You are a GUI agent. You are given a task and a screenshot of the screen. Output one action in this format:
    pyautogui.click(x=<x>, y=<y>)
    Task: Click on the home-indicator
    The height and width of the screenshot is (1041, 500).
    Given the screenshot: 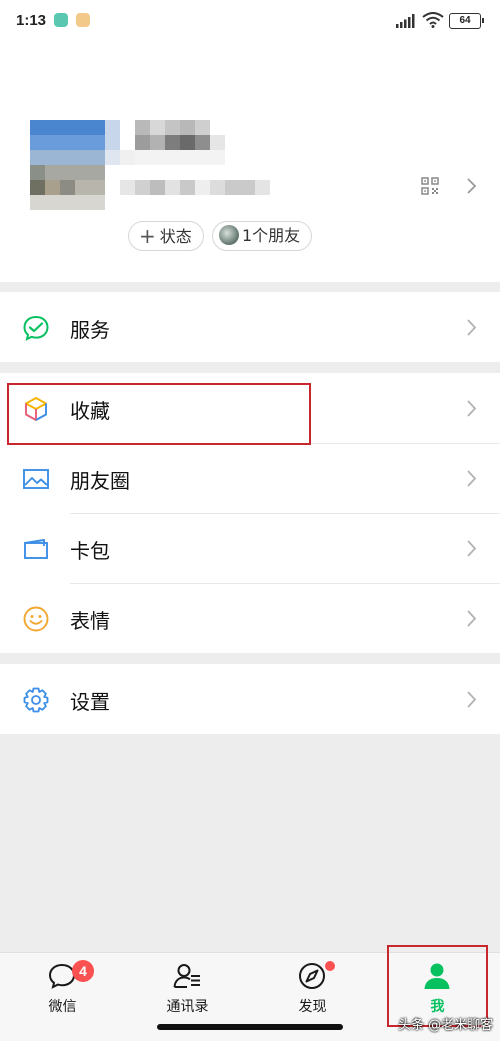 What is the action you would take?
    pyautogui.click(x=250, y=1027)
    